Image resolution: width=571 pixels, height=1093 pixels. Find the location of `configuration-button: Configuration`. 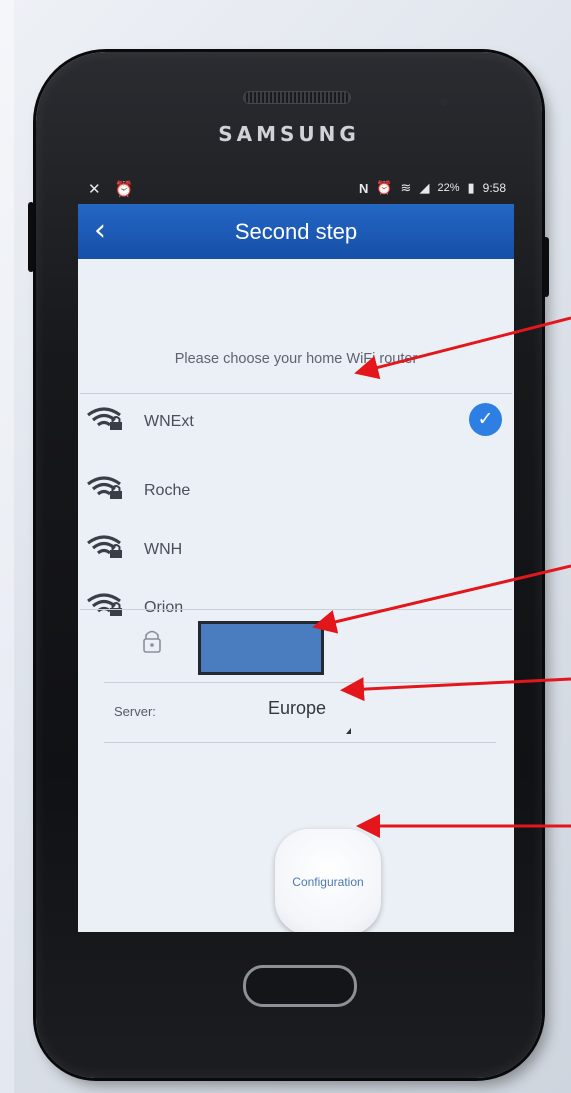

configuration-button: Configuration is located at coordinates (328, 880).